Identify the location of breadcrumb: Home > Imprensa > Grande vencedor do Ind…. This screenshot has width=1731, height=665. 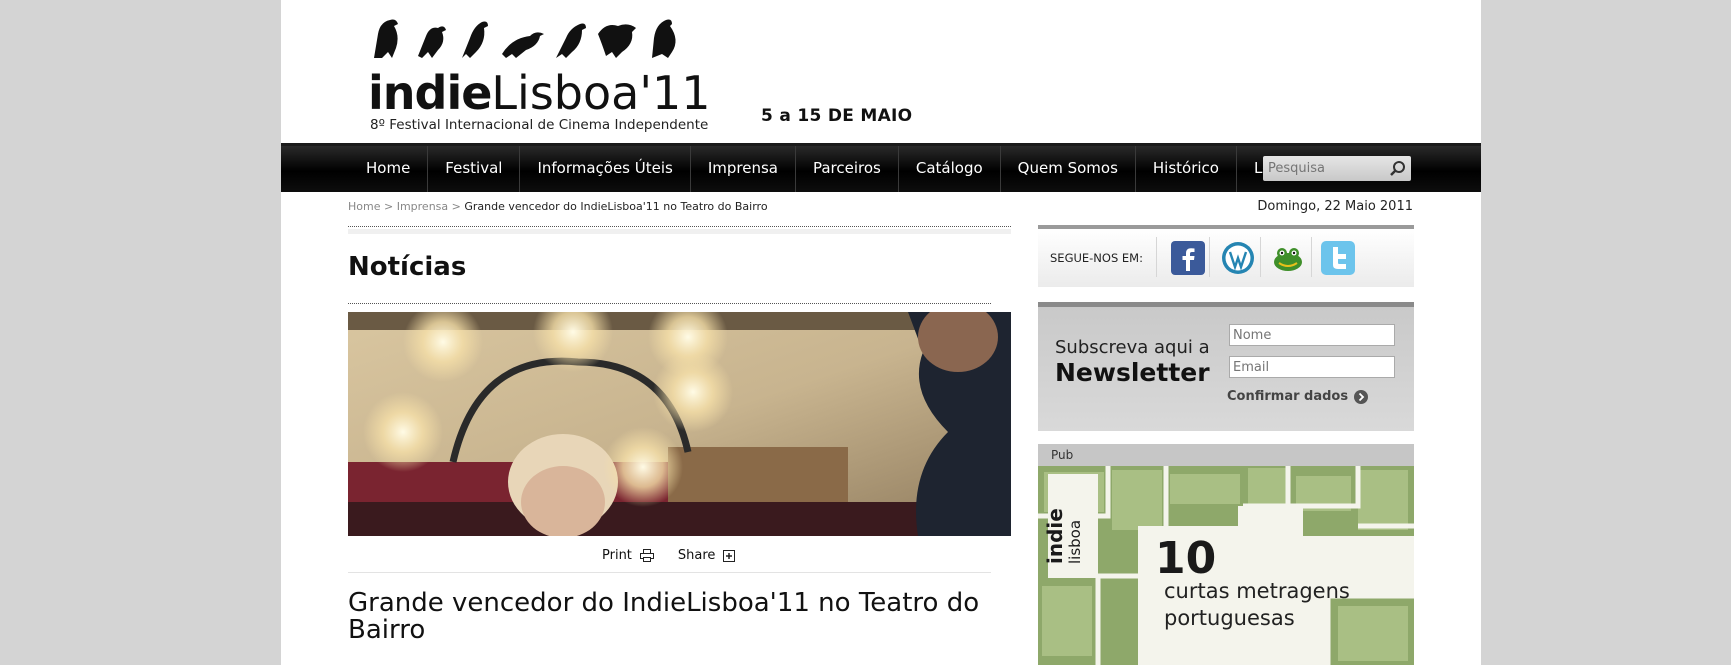
(558, 206).